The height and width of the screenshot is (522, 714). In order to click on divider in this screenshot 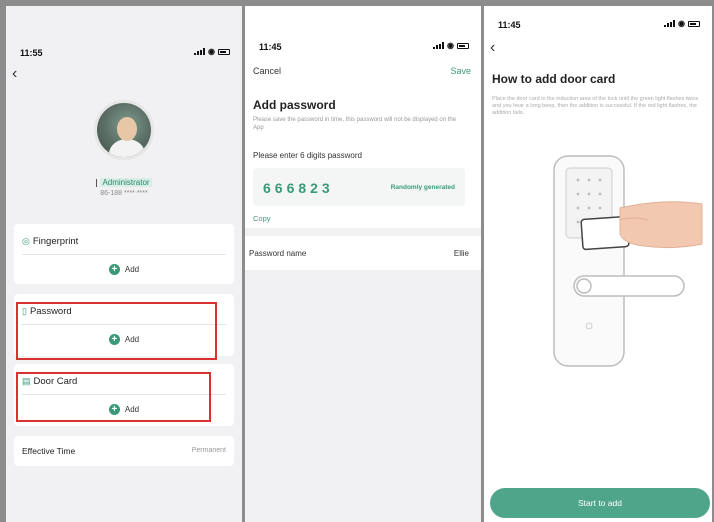, I will do `click(124, 254)`.